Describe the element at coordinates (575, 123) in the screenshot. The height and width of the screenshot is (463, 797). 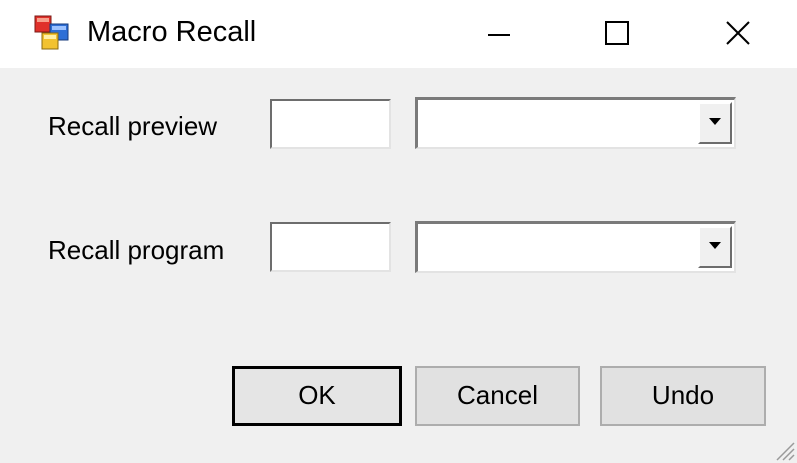
I see `recall-preview-dropdown` at that location.